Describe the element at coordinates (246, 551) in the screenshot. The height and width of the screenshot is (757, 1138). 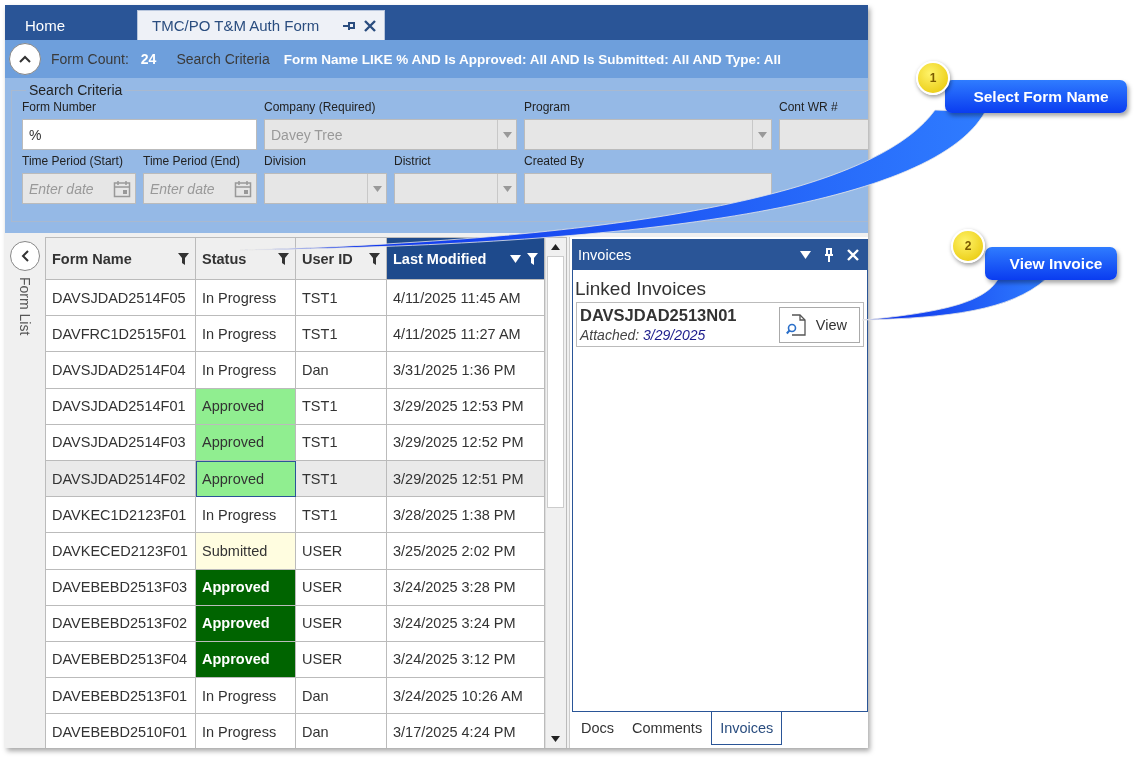
I see `status-cell: Submitted` at that location.